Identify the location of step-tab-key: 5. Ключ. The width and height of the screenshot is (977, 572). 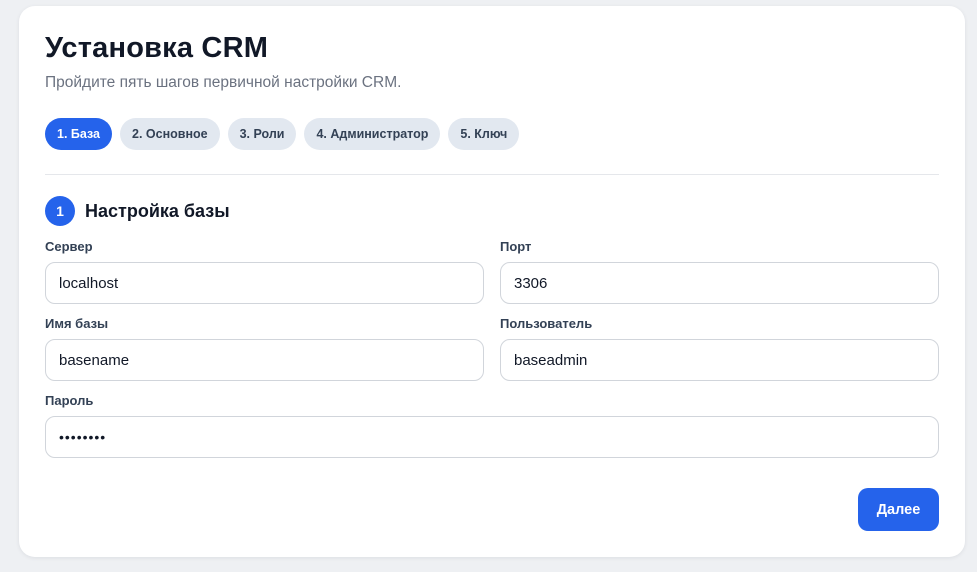
(484, 134).